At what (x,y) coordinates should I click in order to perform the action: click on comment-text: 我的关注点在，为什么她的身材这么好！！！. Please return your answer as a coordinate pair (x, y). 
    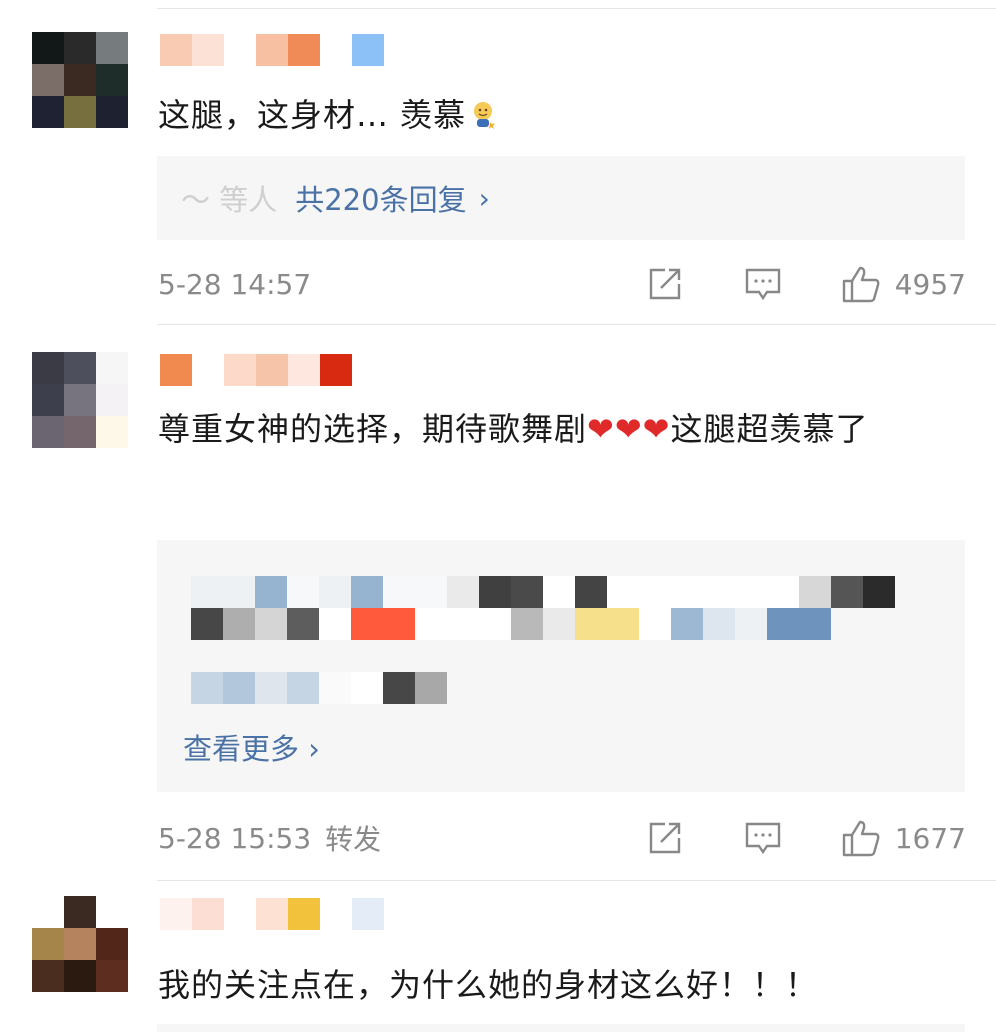
    Looking at the image, I should click on (488, 985).